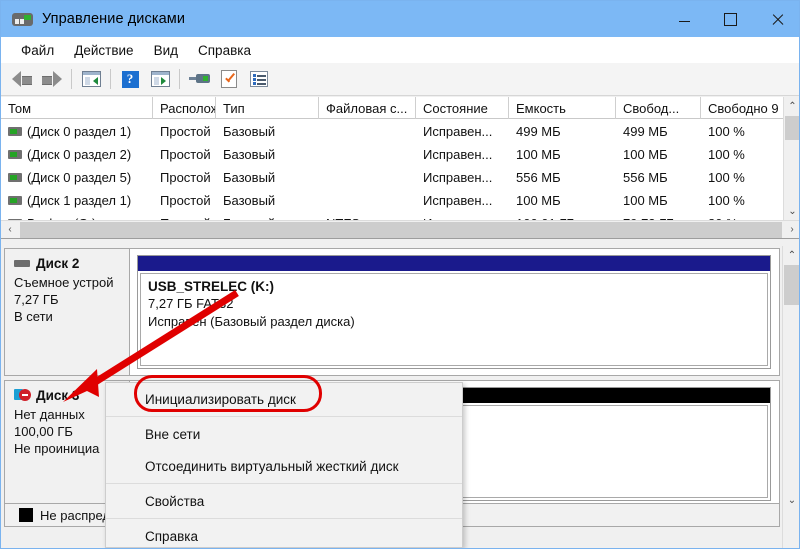 The width and height of the screenshot is (800, 549). I want to click on graphic-pane-scrollbar: ⌃ ⌄, so click(790, 397).